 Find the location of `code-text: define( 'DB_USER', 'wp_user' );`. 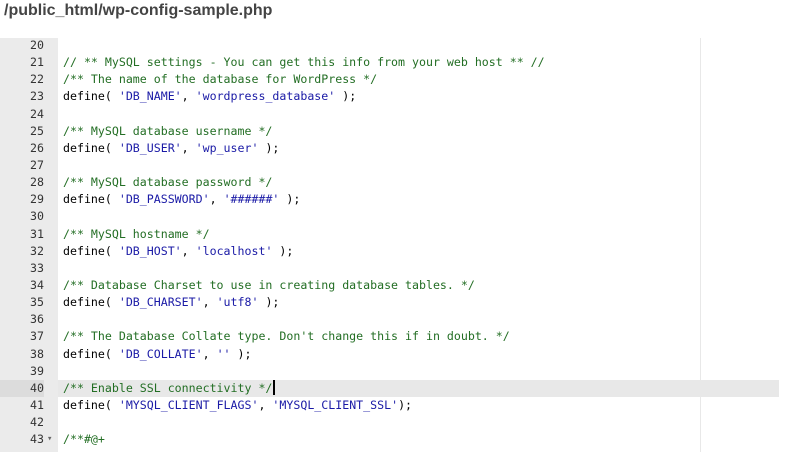

code-text: define( 'DB_USER', 'wp_user' ); is located at coordinates (418, 148).